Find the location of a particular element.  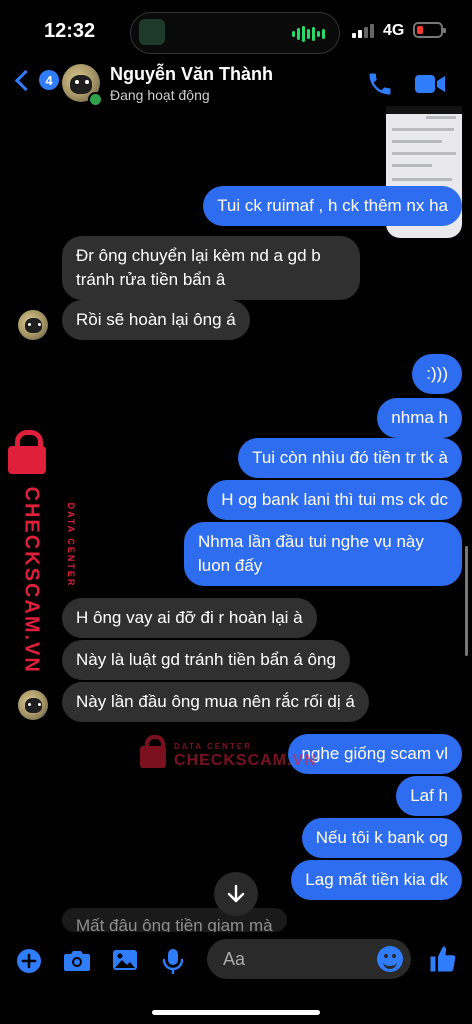

outgoing-message: Nhma lần đầu tui nghe vụ này luon đấy is located at coordinates (323, 554).